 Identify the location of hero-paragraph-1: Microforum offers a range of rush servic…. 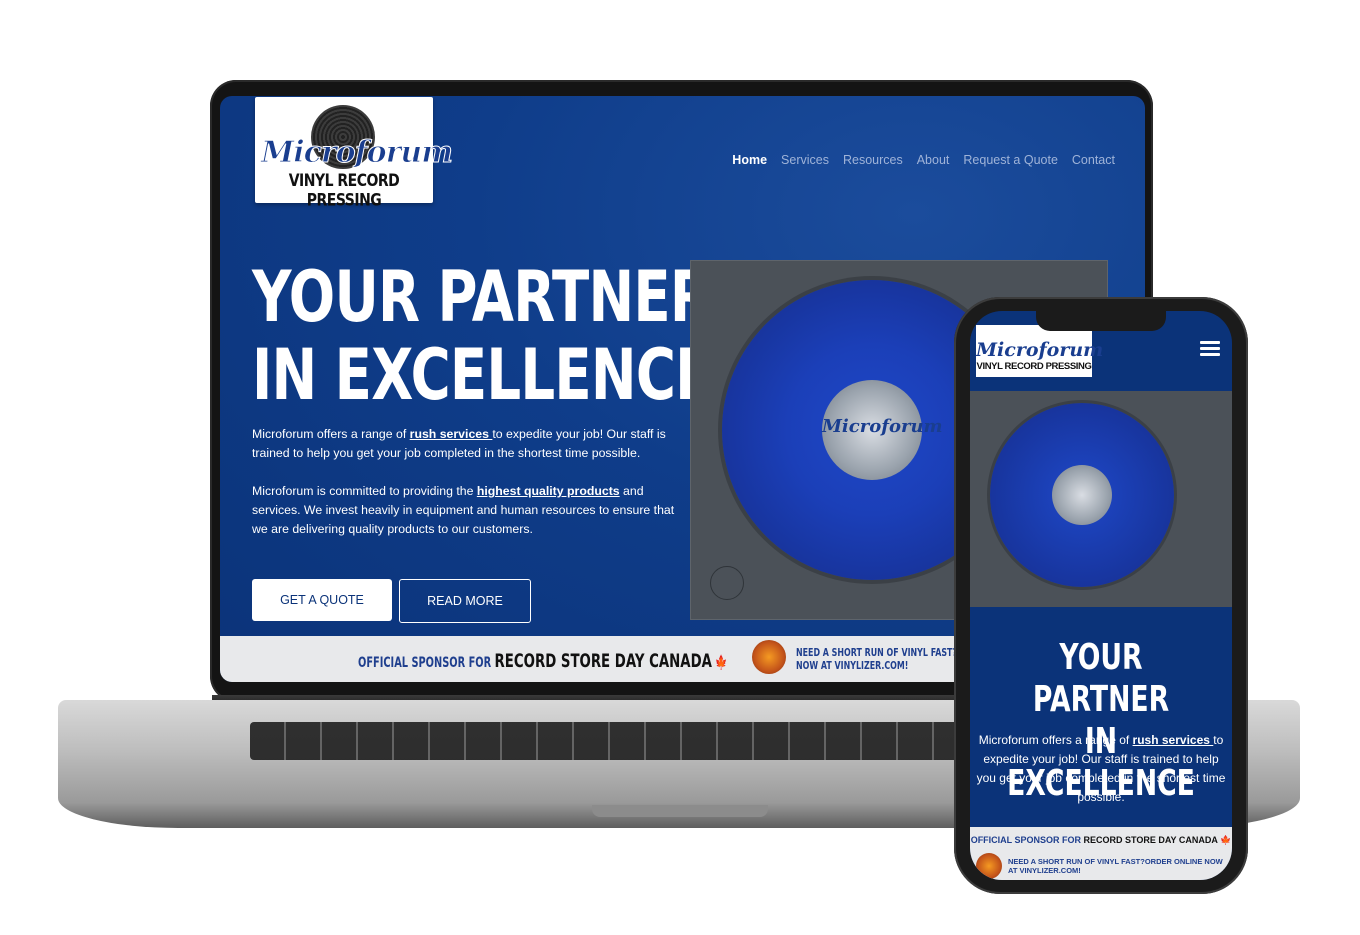
(472, 444).